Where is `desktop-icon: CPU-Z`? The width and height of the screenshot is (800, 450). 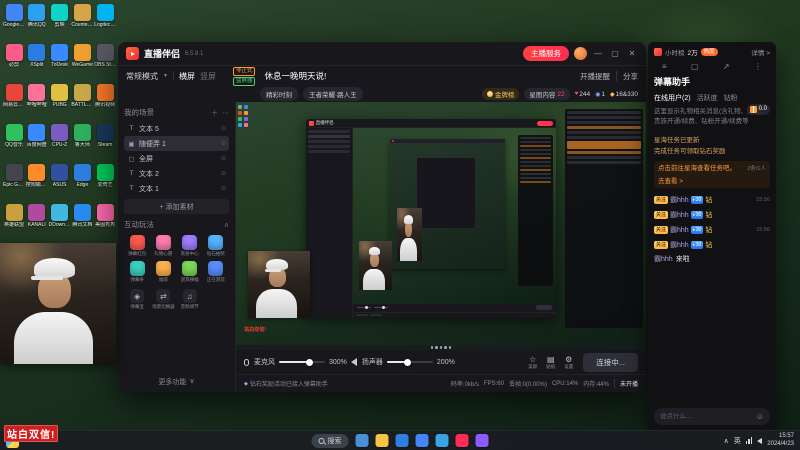 desktop-icon: CPU-Z is located at coordinates (60, 142).